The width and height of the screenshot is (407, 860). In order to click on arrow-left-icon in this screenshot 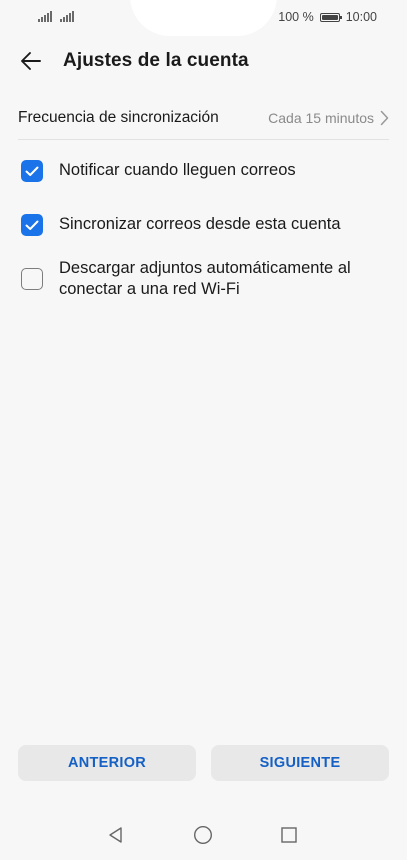, I will do `click(31, 61)`.